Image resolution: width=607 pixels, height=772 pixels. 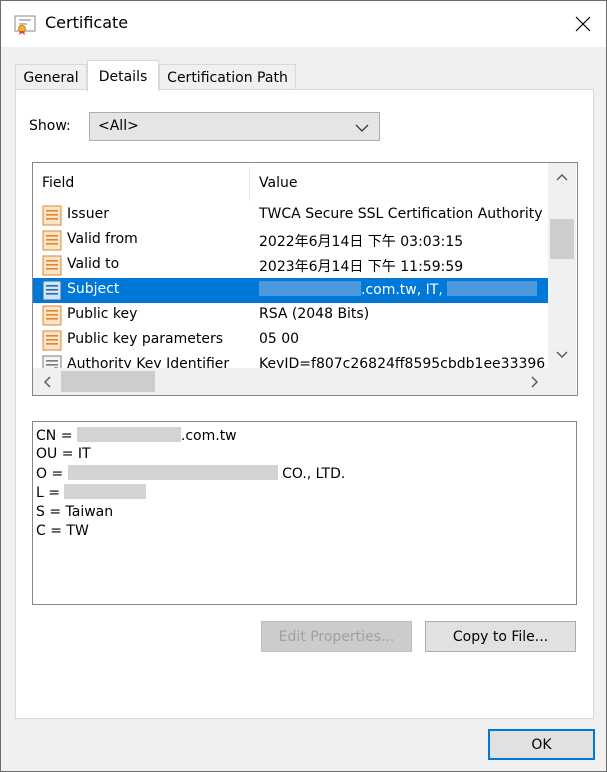 What do you see at coordinates (562, 265) in the screenshot?
I see `vertical-scrollbar` at bounding box center [562, 265].